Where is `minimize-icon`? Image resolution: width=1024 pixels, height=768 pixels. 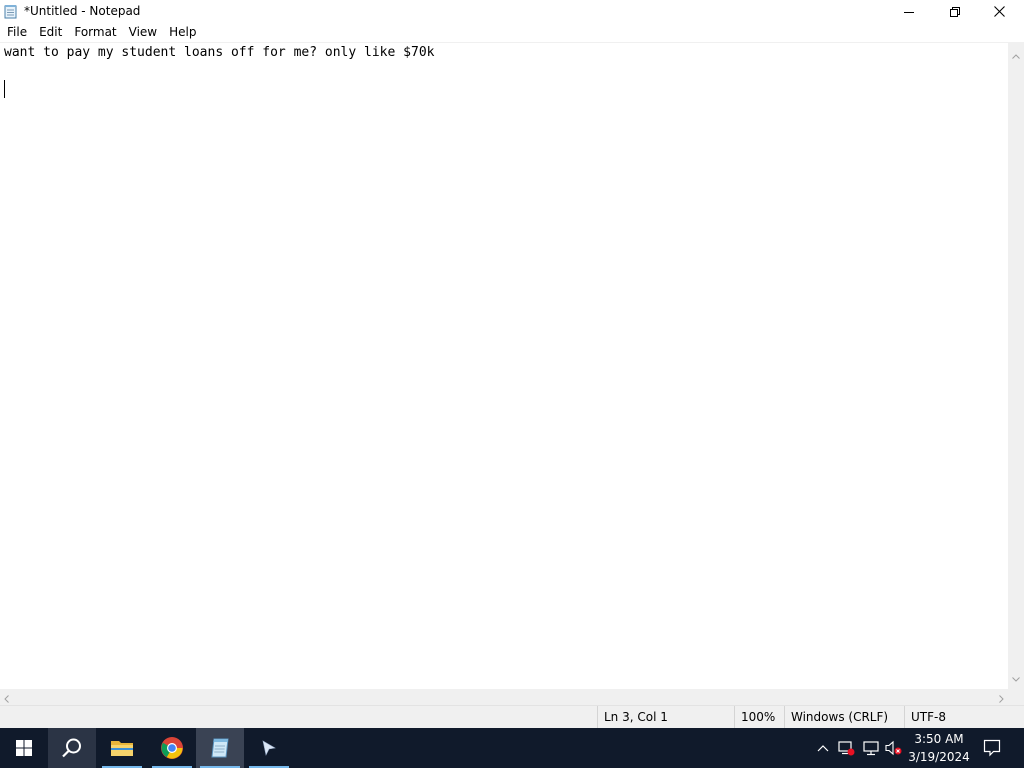
minimize-icon is located at coordinates (909, 12).